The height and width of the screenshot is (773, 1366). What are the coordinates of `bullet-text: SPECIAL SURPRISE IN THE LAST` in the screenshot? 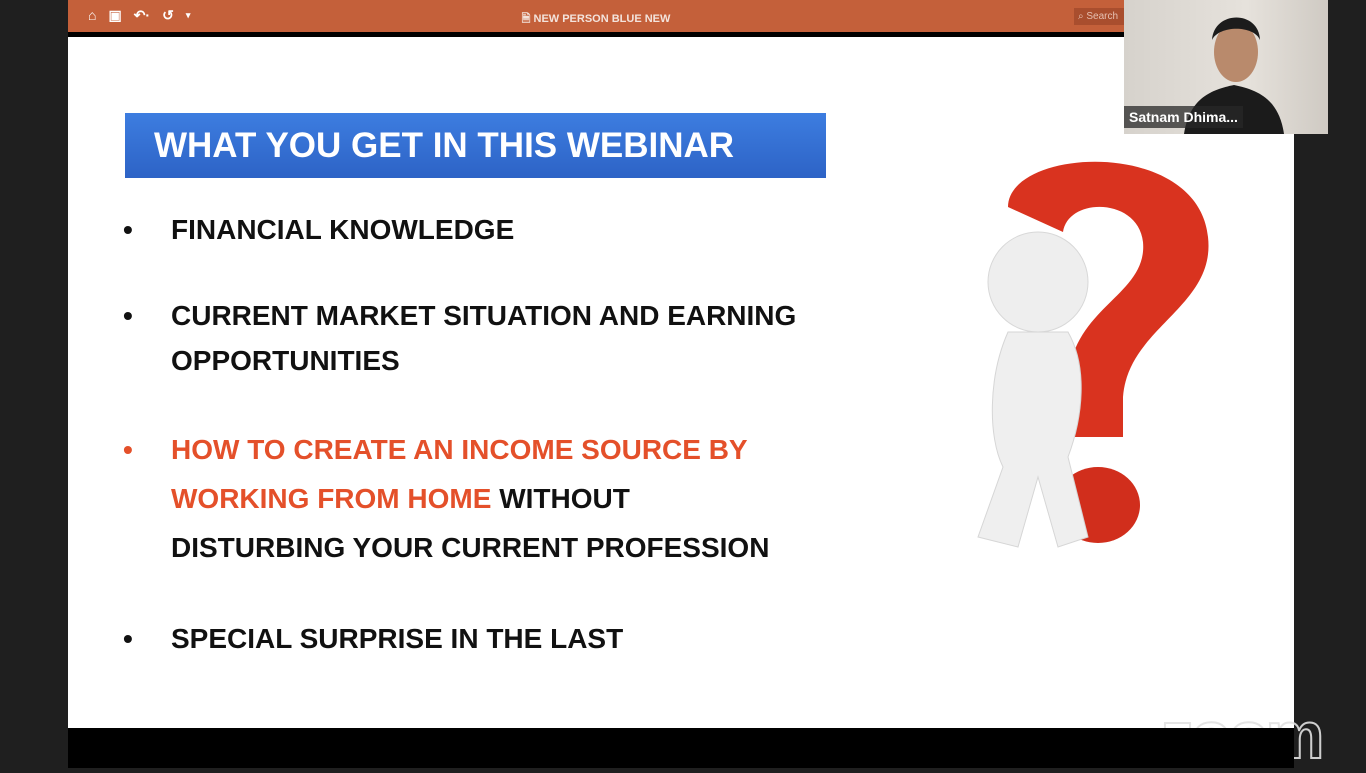 It's located at (397, 638).